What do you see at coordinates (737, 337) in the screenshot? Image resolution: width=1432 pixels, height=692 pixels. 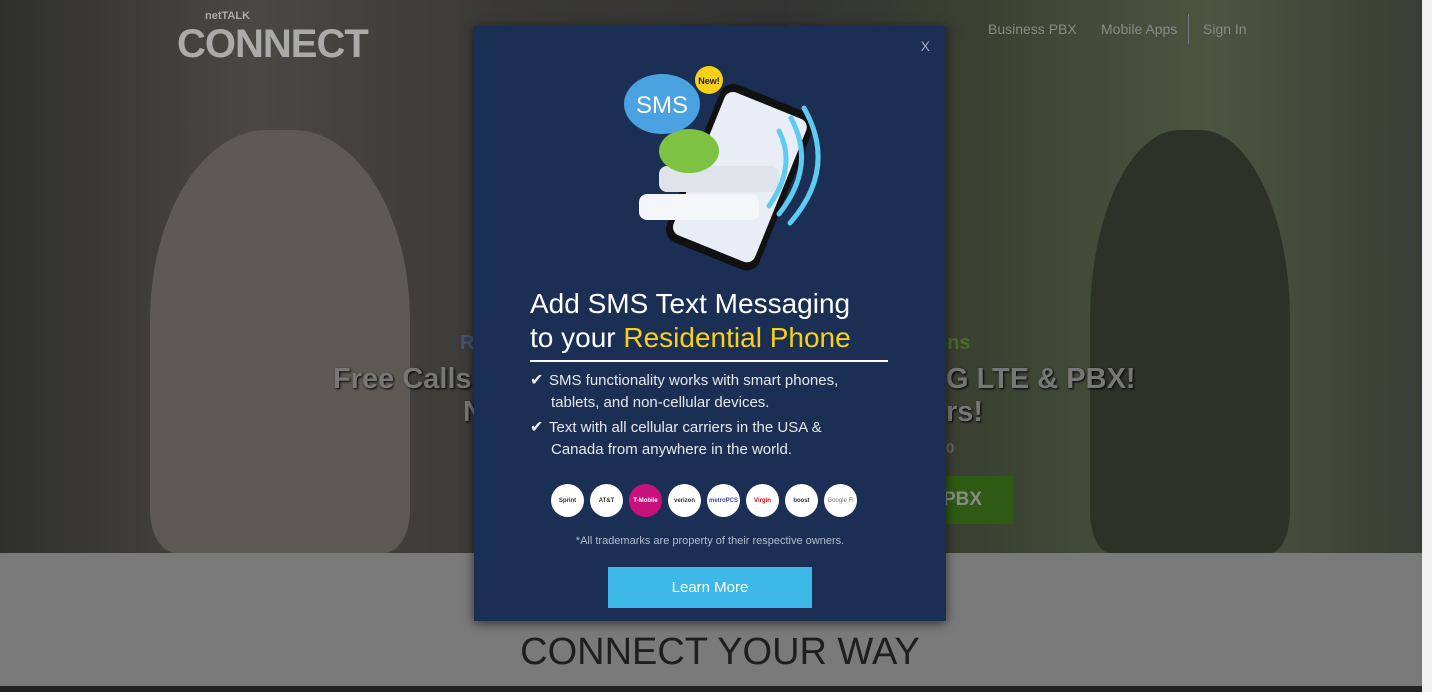 I see `title-highlight: Residential Phone` at bounding box center [737, 337].